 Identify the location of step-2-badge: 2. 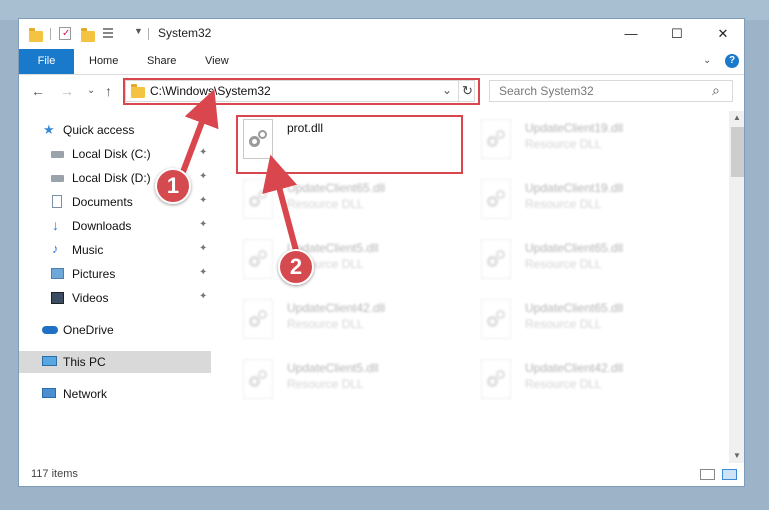
(296, 267).